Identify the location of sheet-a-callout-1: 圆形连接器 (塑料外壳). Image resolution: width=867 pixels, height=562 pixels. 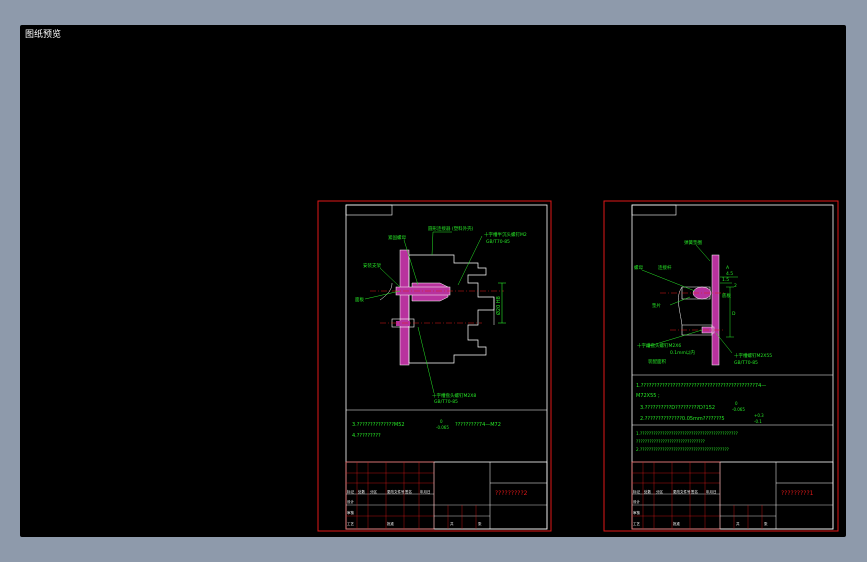
(451, 228).